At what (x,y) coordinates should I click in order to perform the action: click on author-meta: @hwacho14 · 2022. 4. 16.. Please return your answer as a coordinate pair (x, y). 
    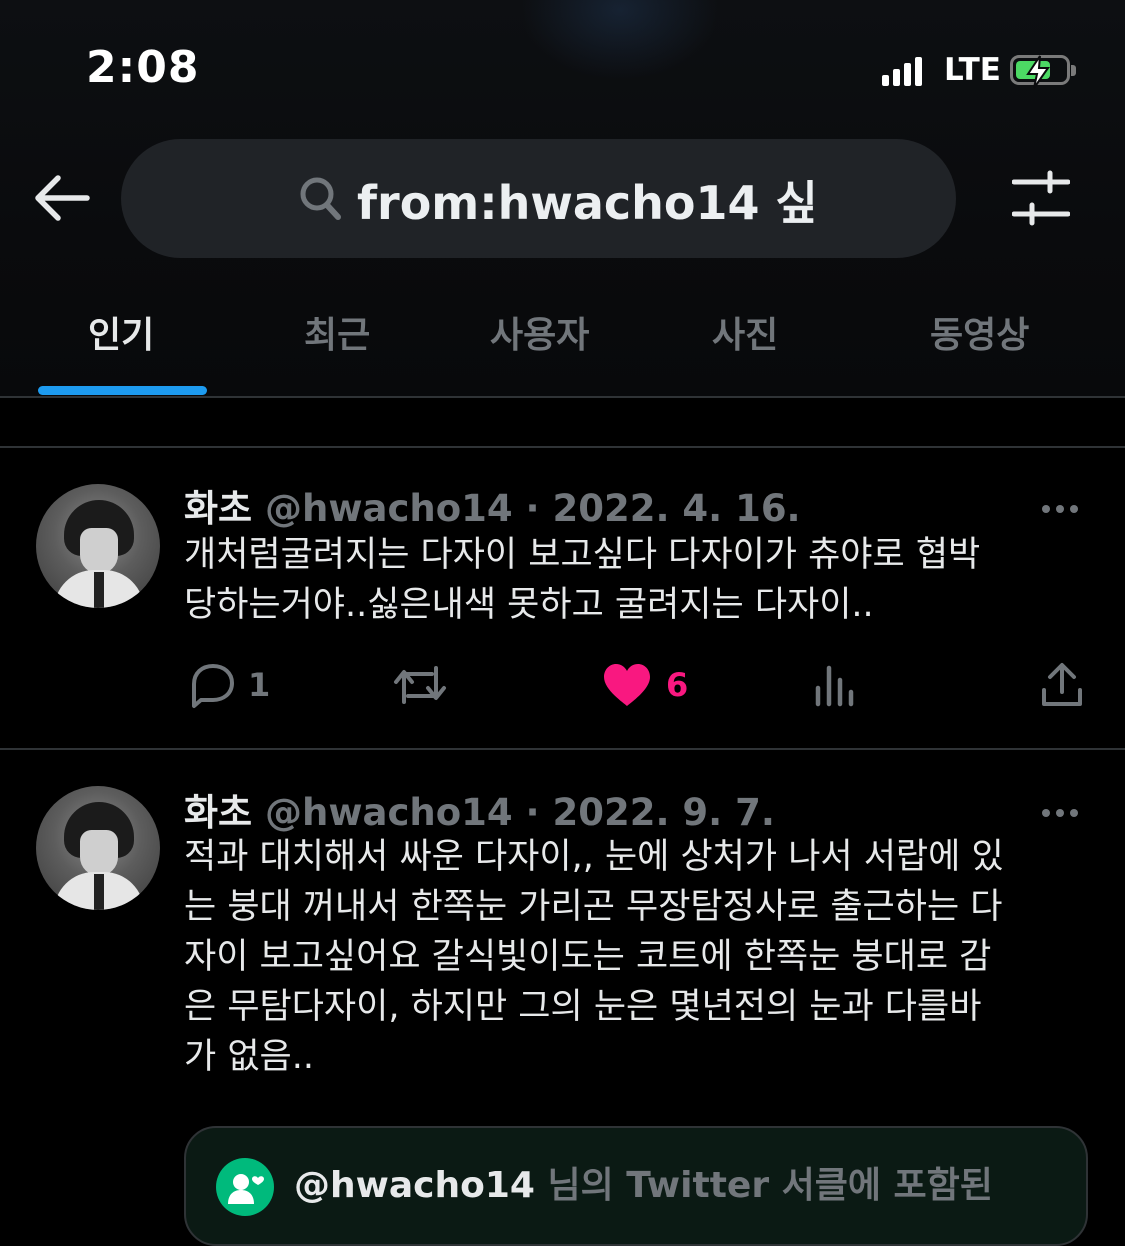
    Looking at the image, I should click on (533, 508).